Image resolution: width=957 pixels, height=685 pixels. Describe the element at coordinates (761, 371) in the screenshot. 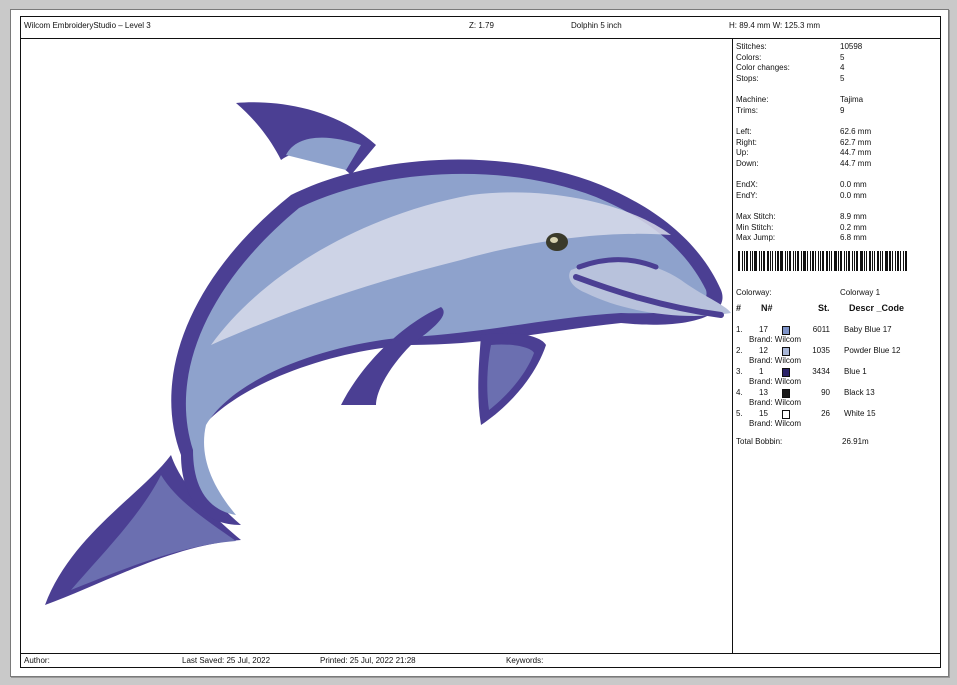

I see `color-code: 1` at that location.